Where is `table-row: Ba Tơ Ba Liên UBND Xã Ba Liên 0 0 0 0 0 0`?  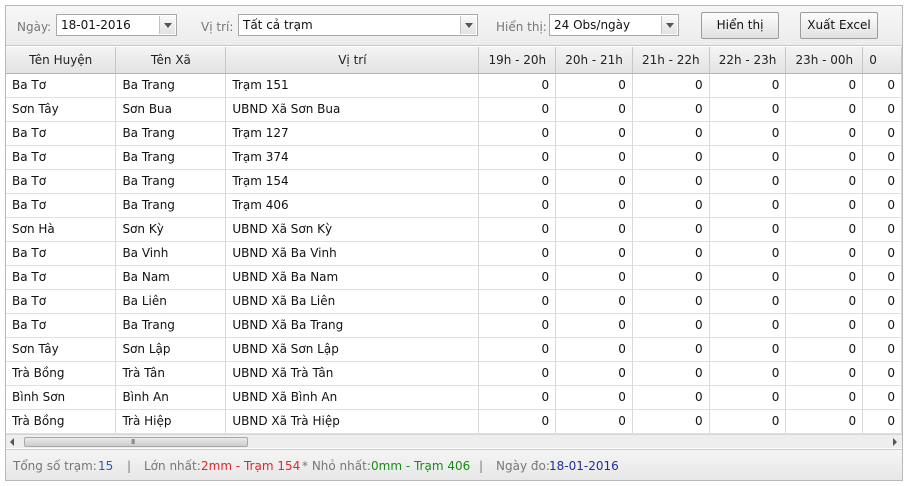 table-row: Ba Tơ Ba Liên UBND Xã Ba Liên 0 0 0 0 0 0 is located at coordinates (454, 301).